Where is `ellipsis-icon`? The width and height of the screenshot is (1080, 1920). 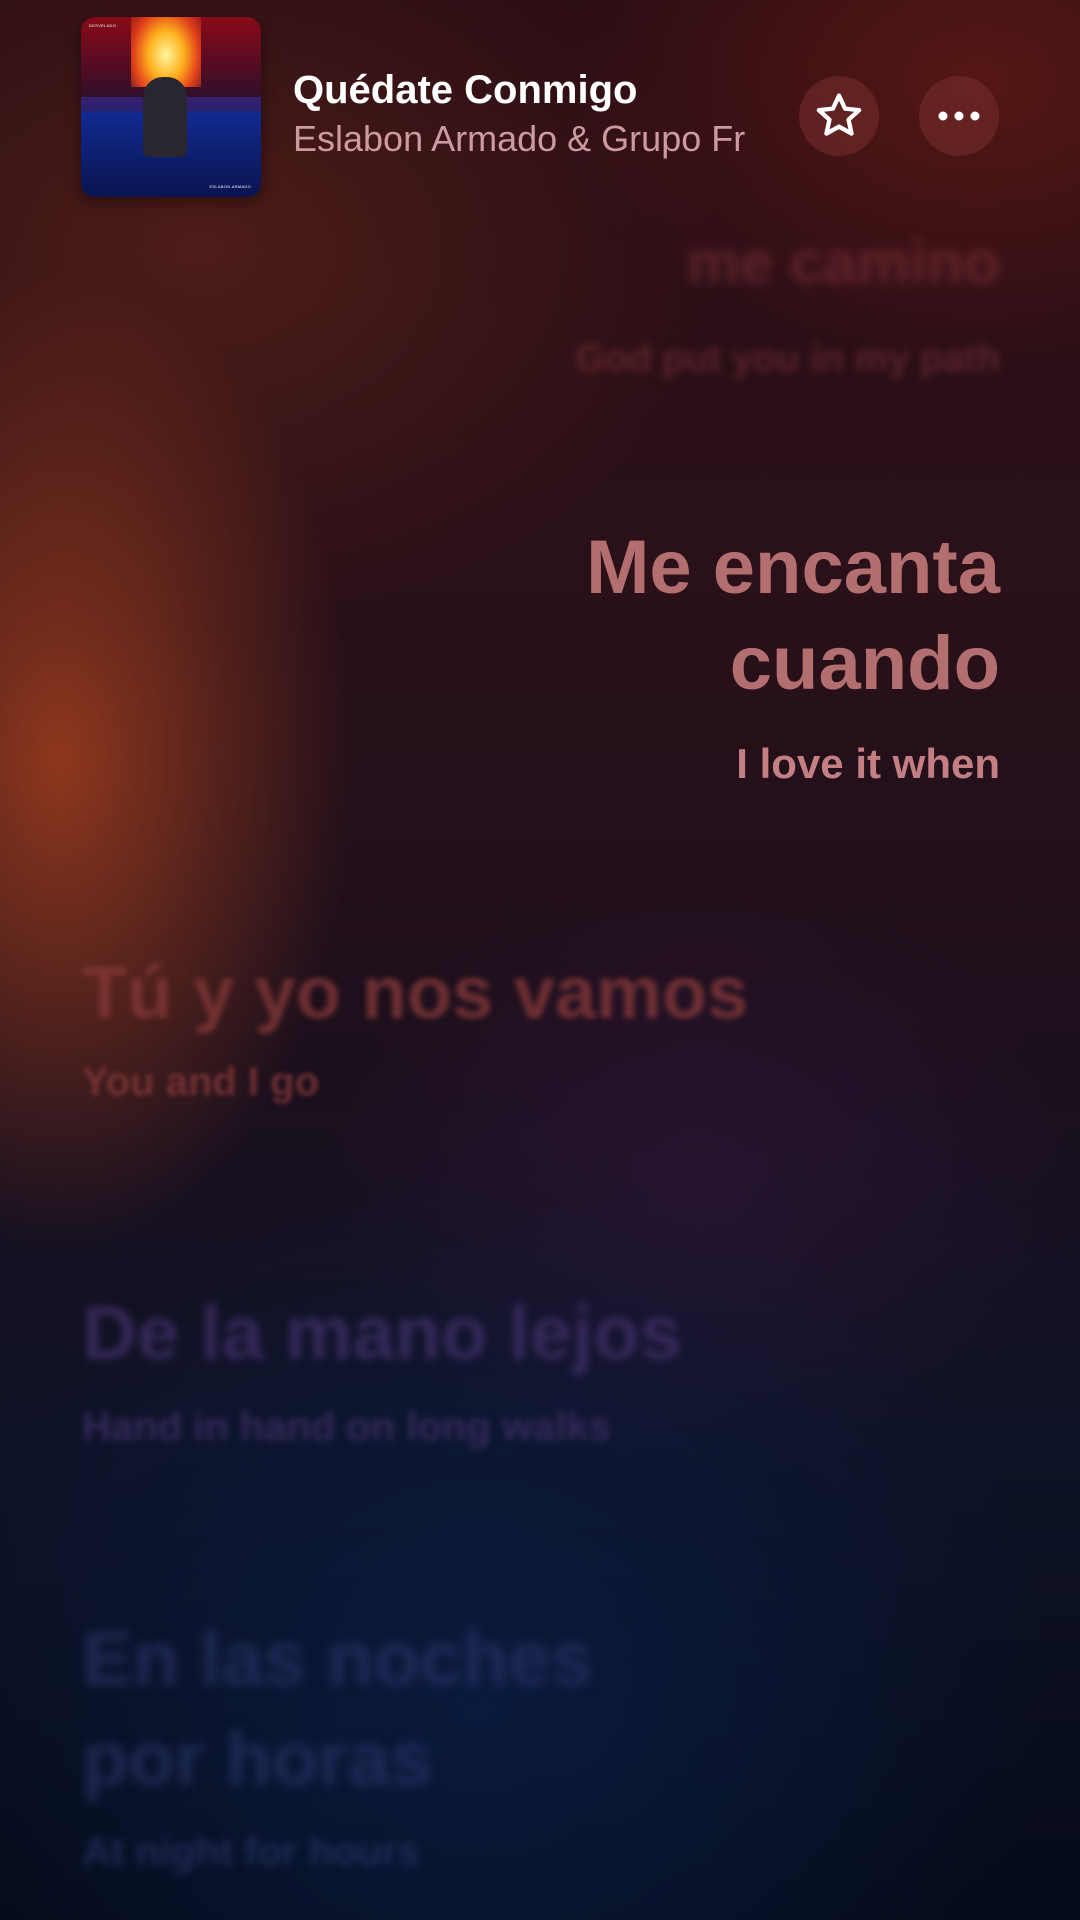 ellipsis-icon is located at coordinates (959, 116).